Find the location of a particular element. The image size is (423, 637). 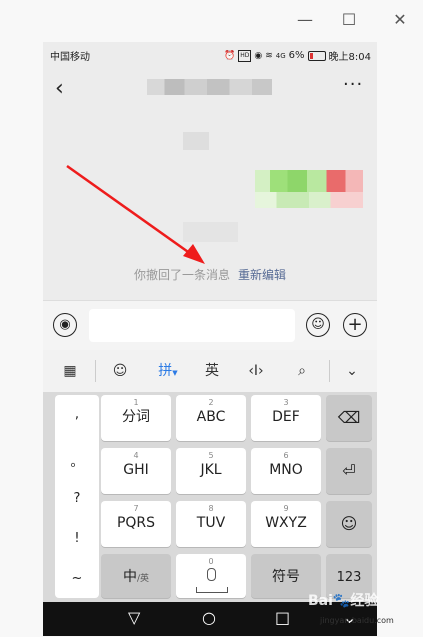

punct-comma: , is located at coordinates (77, 414).